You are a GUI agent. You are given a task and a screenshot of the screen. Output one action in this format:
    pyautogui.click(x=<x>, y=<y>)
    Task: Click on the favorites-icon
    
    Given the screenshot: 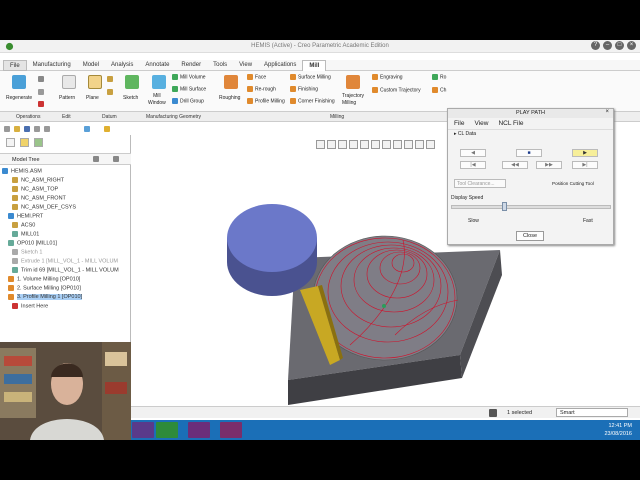 What is the action you would take?
    pyautogui.click(x=38, y=142)
    